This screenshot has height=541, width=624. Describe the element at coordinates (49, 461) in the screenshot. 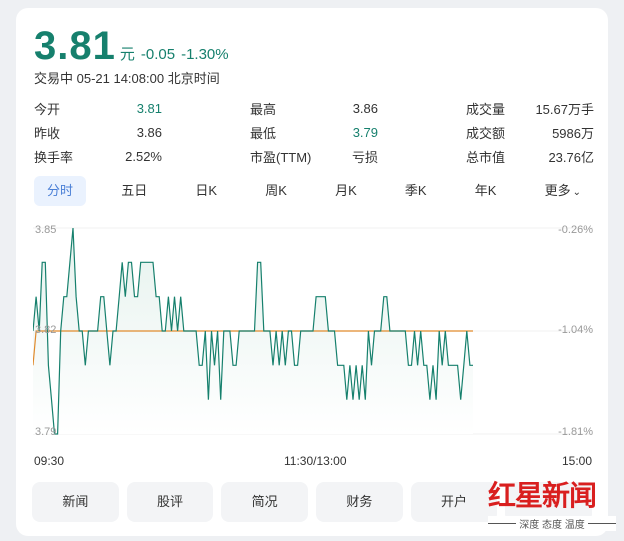

I see `x-tick-open: 09:30` at that location.